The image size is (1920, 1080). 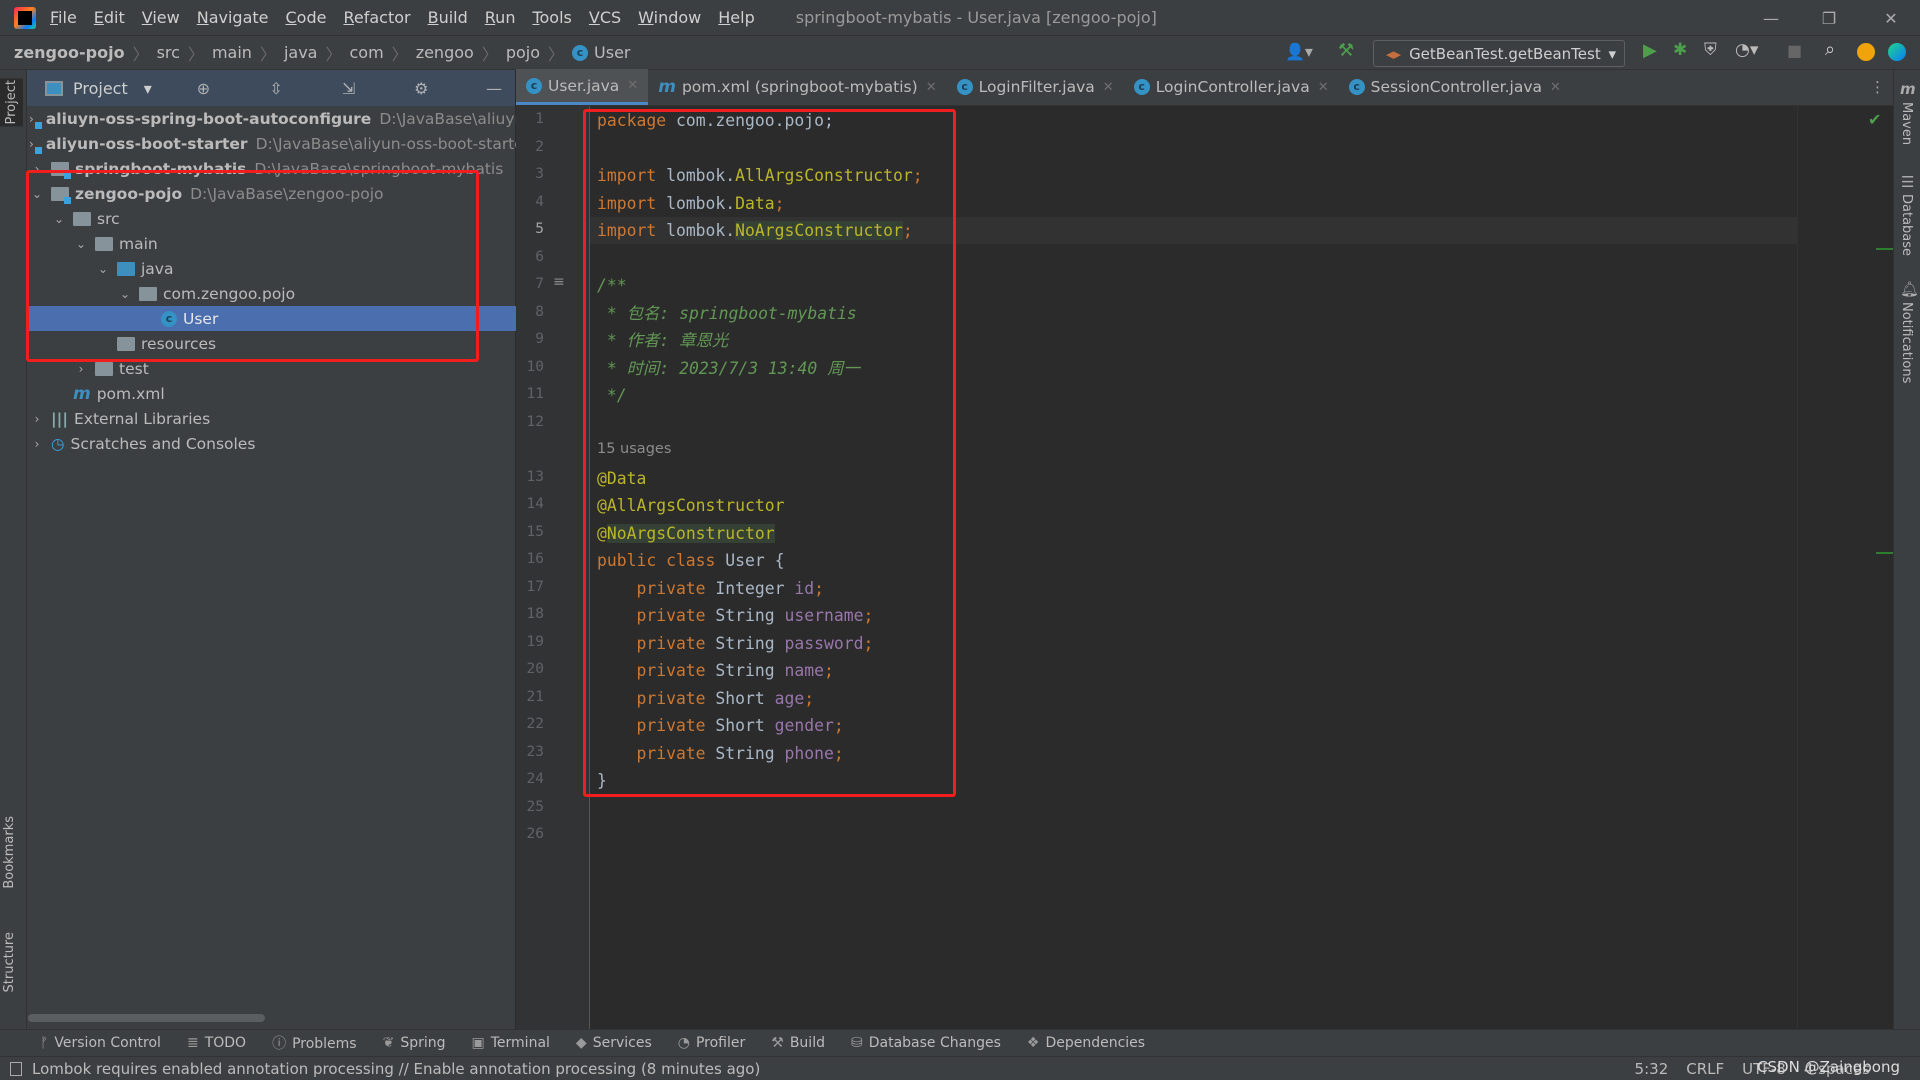 I want to click on hide-icon: —, so click(x=494, y=88).